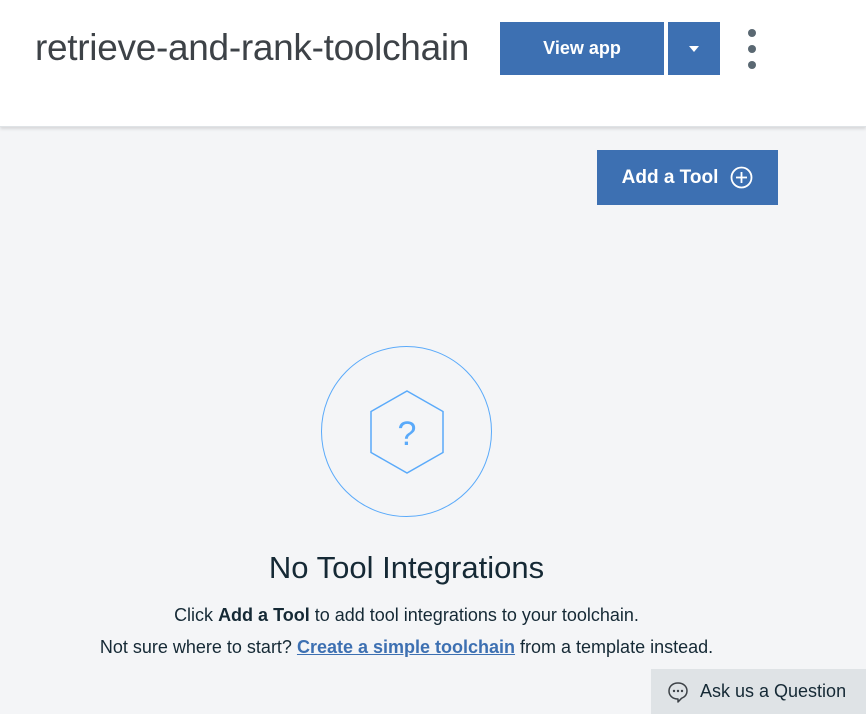 The width and height of the screenshot is (866, 714). What do you see at coordinates (678, 692) in the screenshot?
I see `chat-bubble-icon` at bounding box center [678, 692].